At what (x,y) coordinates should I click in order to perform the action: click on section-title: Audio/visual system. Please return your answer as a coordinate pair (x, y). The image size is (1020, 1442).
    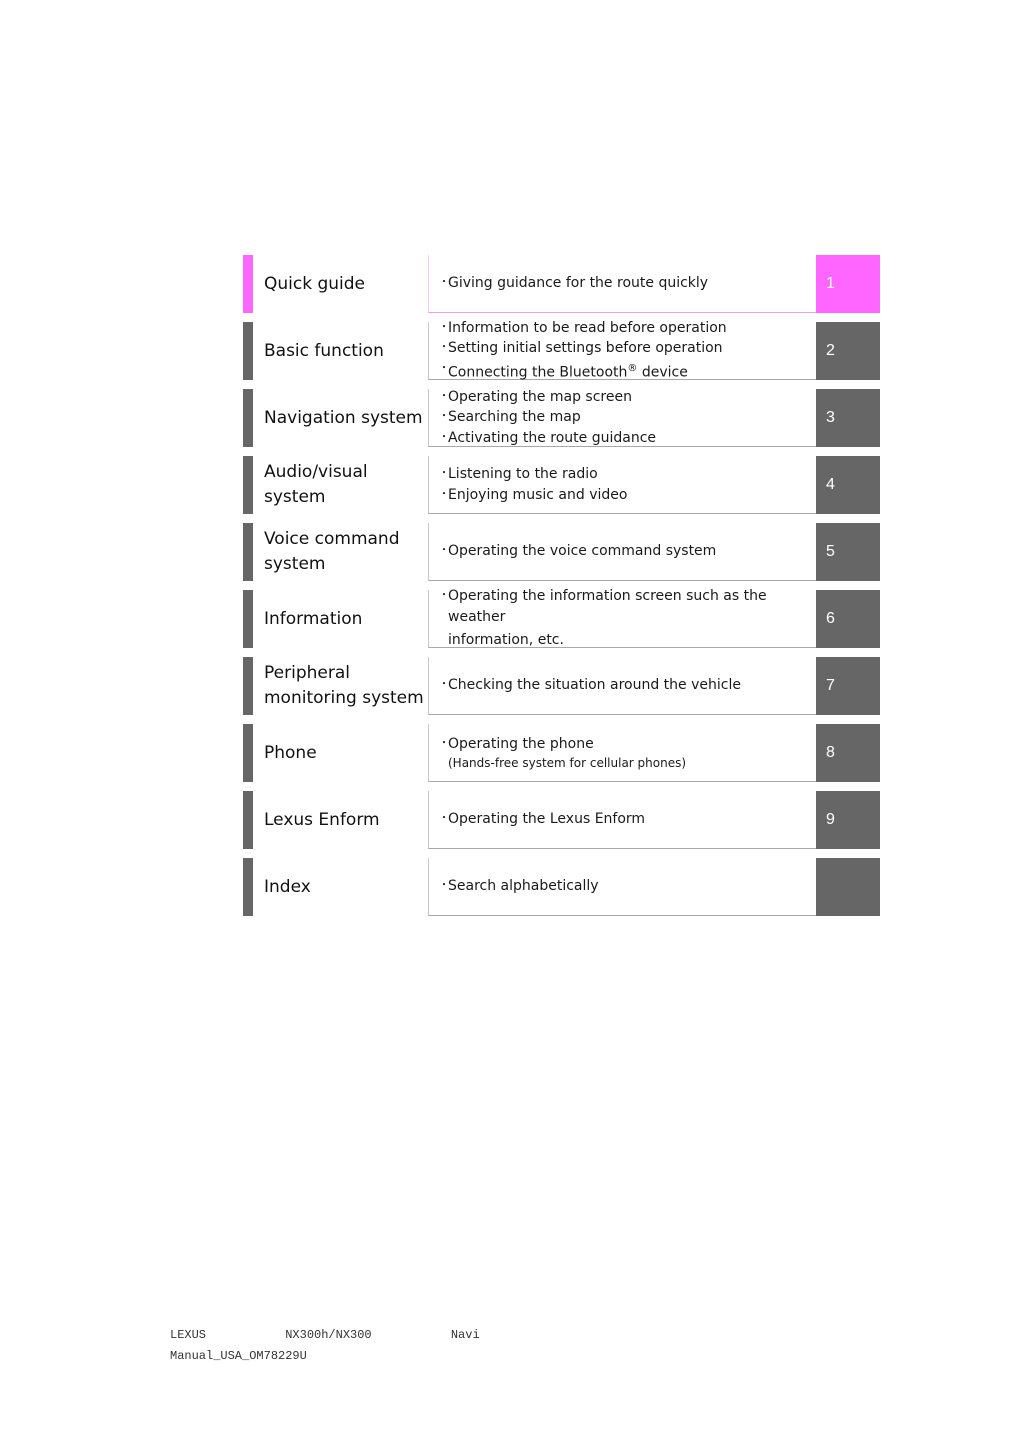
    Looking at the image, I should click on (346, 485).